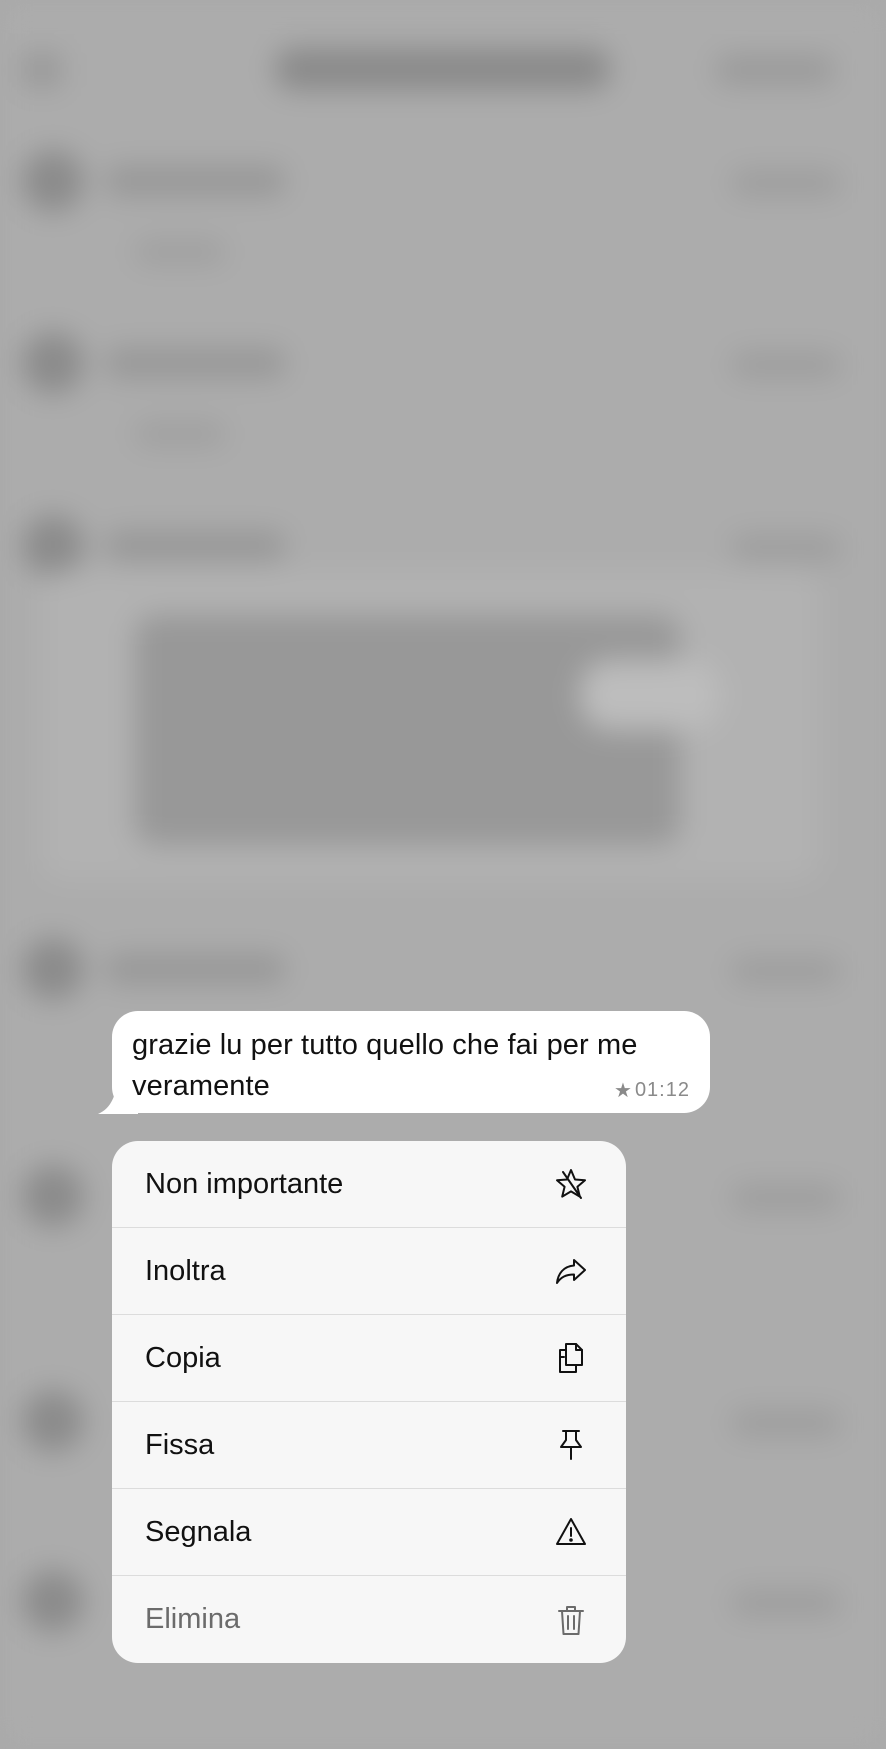  I want to click on menu-item-unstar: Non importante, so click(369, 1184).